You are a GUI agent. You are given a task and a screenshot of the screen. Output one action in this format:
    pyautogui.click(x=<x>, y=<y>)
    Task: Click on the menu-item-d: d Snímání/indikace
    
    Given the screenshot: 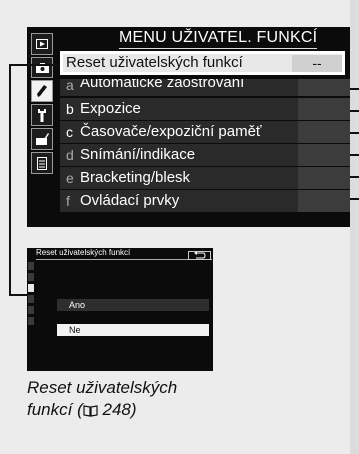 What is the action you would take?
    pyautogui.click(x=205, y=155)
    